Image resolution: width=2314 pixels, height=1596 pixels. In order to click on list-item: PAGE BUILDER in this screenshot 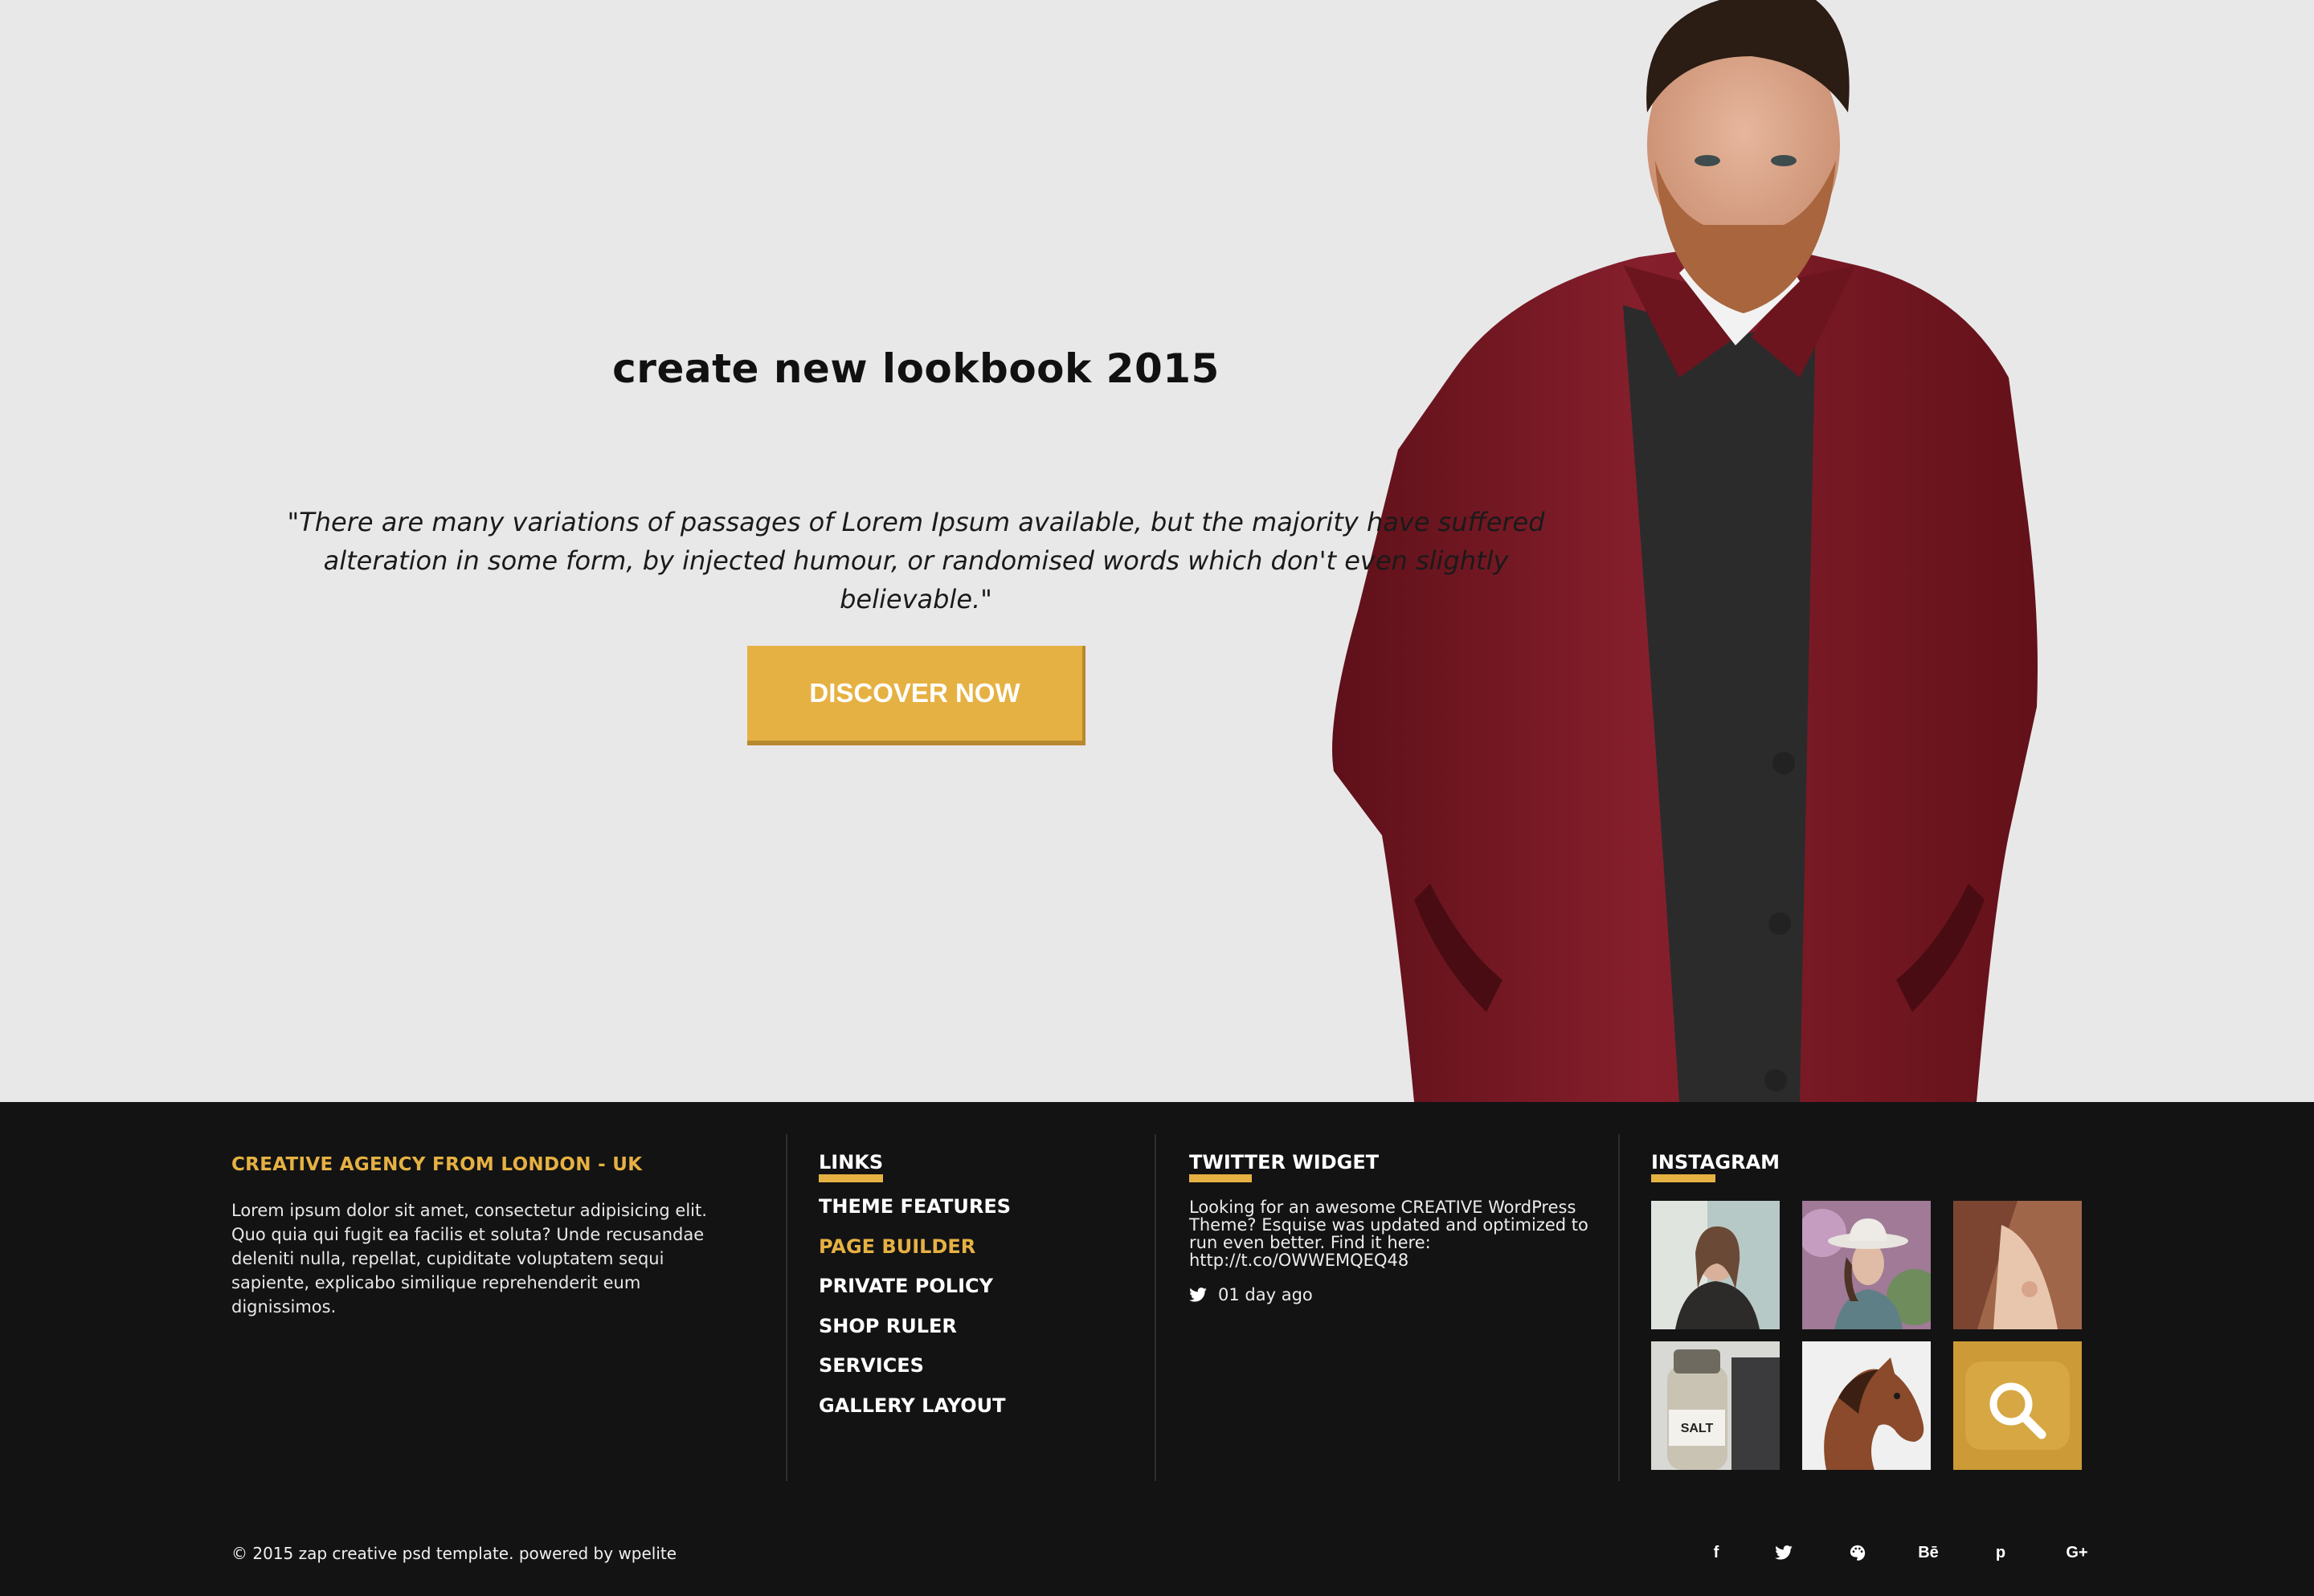, I will do `click(915, 1255)`.